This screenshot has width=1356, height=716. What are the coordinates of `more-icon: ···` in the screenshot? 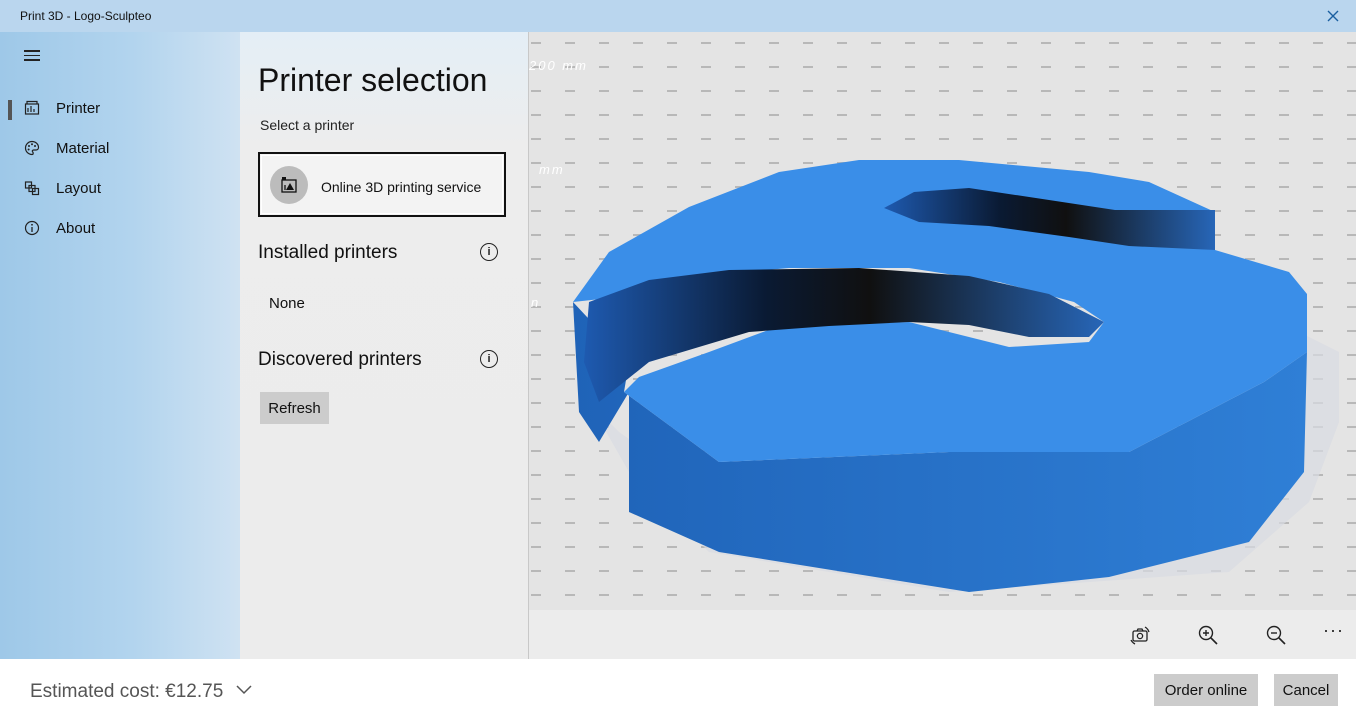 It's located at (1333, 630).